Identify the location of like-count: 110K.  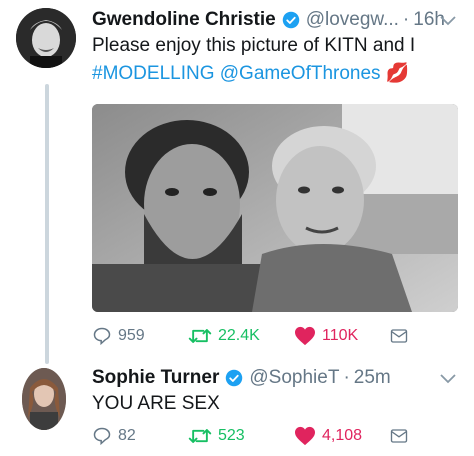
(340, 335).